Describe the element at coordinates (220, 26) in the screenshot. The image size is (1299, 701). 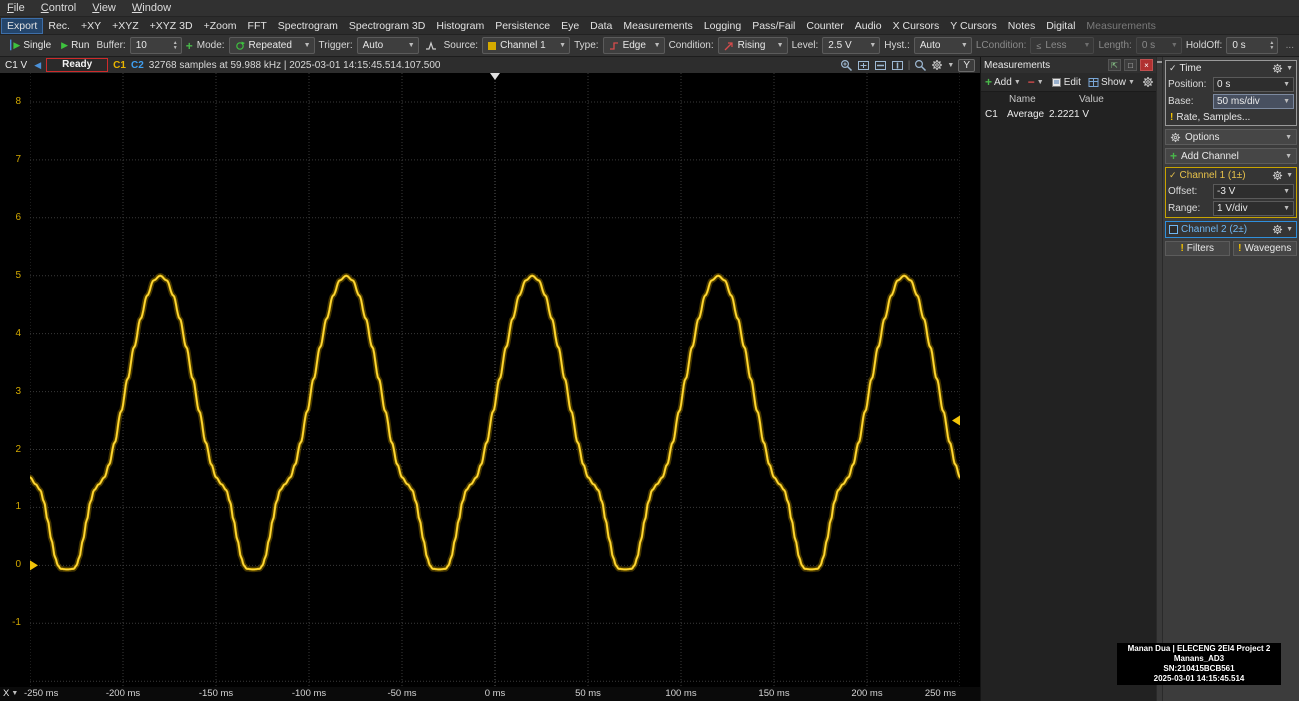
I see `view-tab-zoom: +Zoom` at that location.